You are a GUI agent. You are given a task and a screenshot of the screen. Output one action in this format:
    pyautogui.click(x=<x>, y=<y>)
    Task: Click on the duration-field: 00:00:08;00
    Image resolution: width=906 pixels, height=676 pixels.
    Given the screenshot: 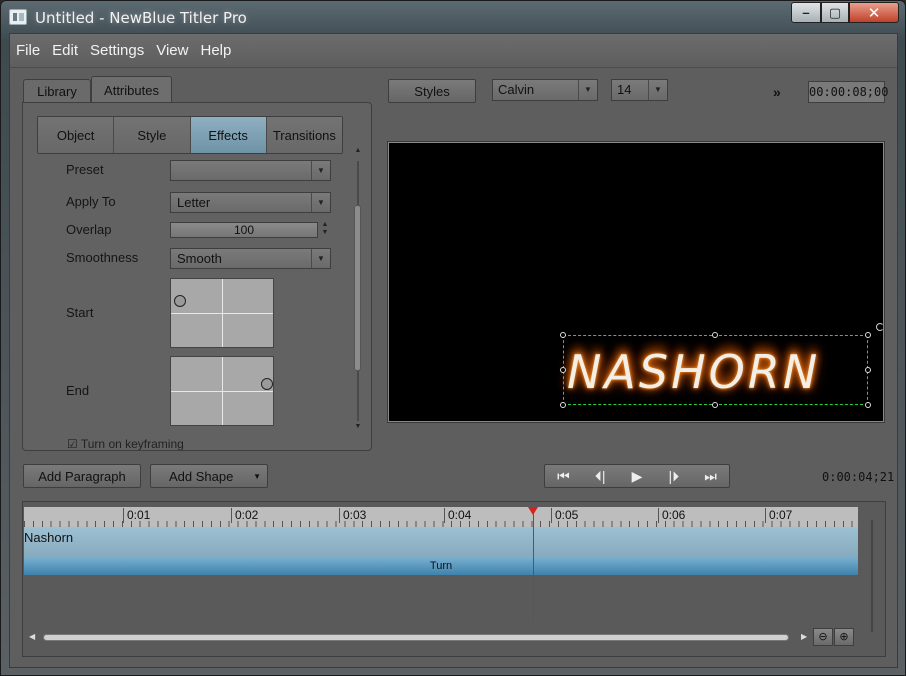 What is the action you would take?
    pyautogui.click(x=848, y=92)
    